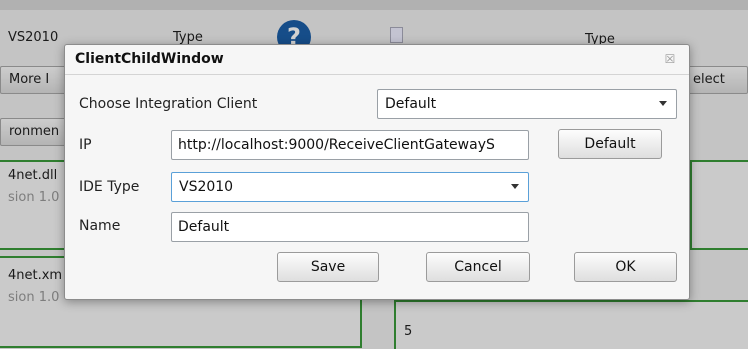  Describe the element at coordinates (168, 104) in the screenshot. I see `integration-client-label: Choose Integration Client` at that location.